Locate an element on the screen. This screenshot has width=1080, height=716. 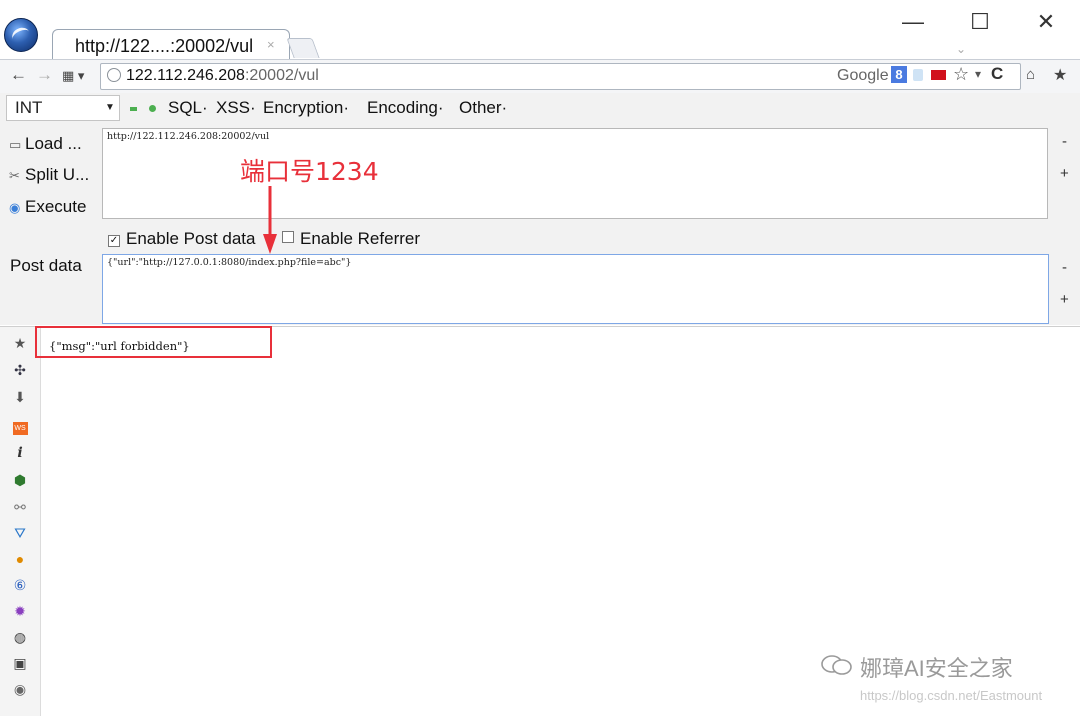
apps-grid-icon: ▦ ▾ is located at coordinates (73, 76).